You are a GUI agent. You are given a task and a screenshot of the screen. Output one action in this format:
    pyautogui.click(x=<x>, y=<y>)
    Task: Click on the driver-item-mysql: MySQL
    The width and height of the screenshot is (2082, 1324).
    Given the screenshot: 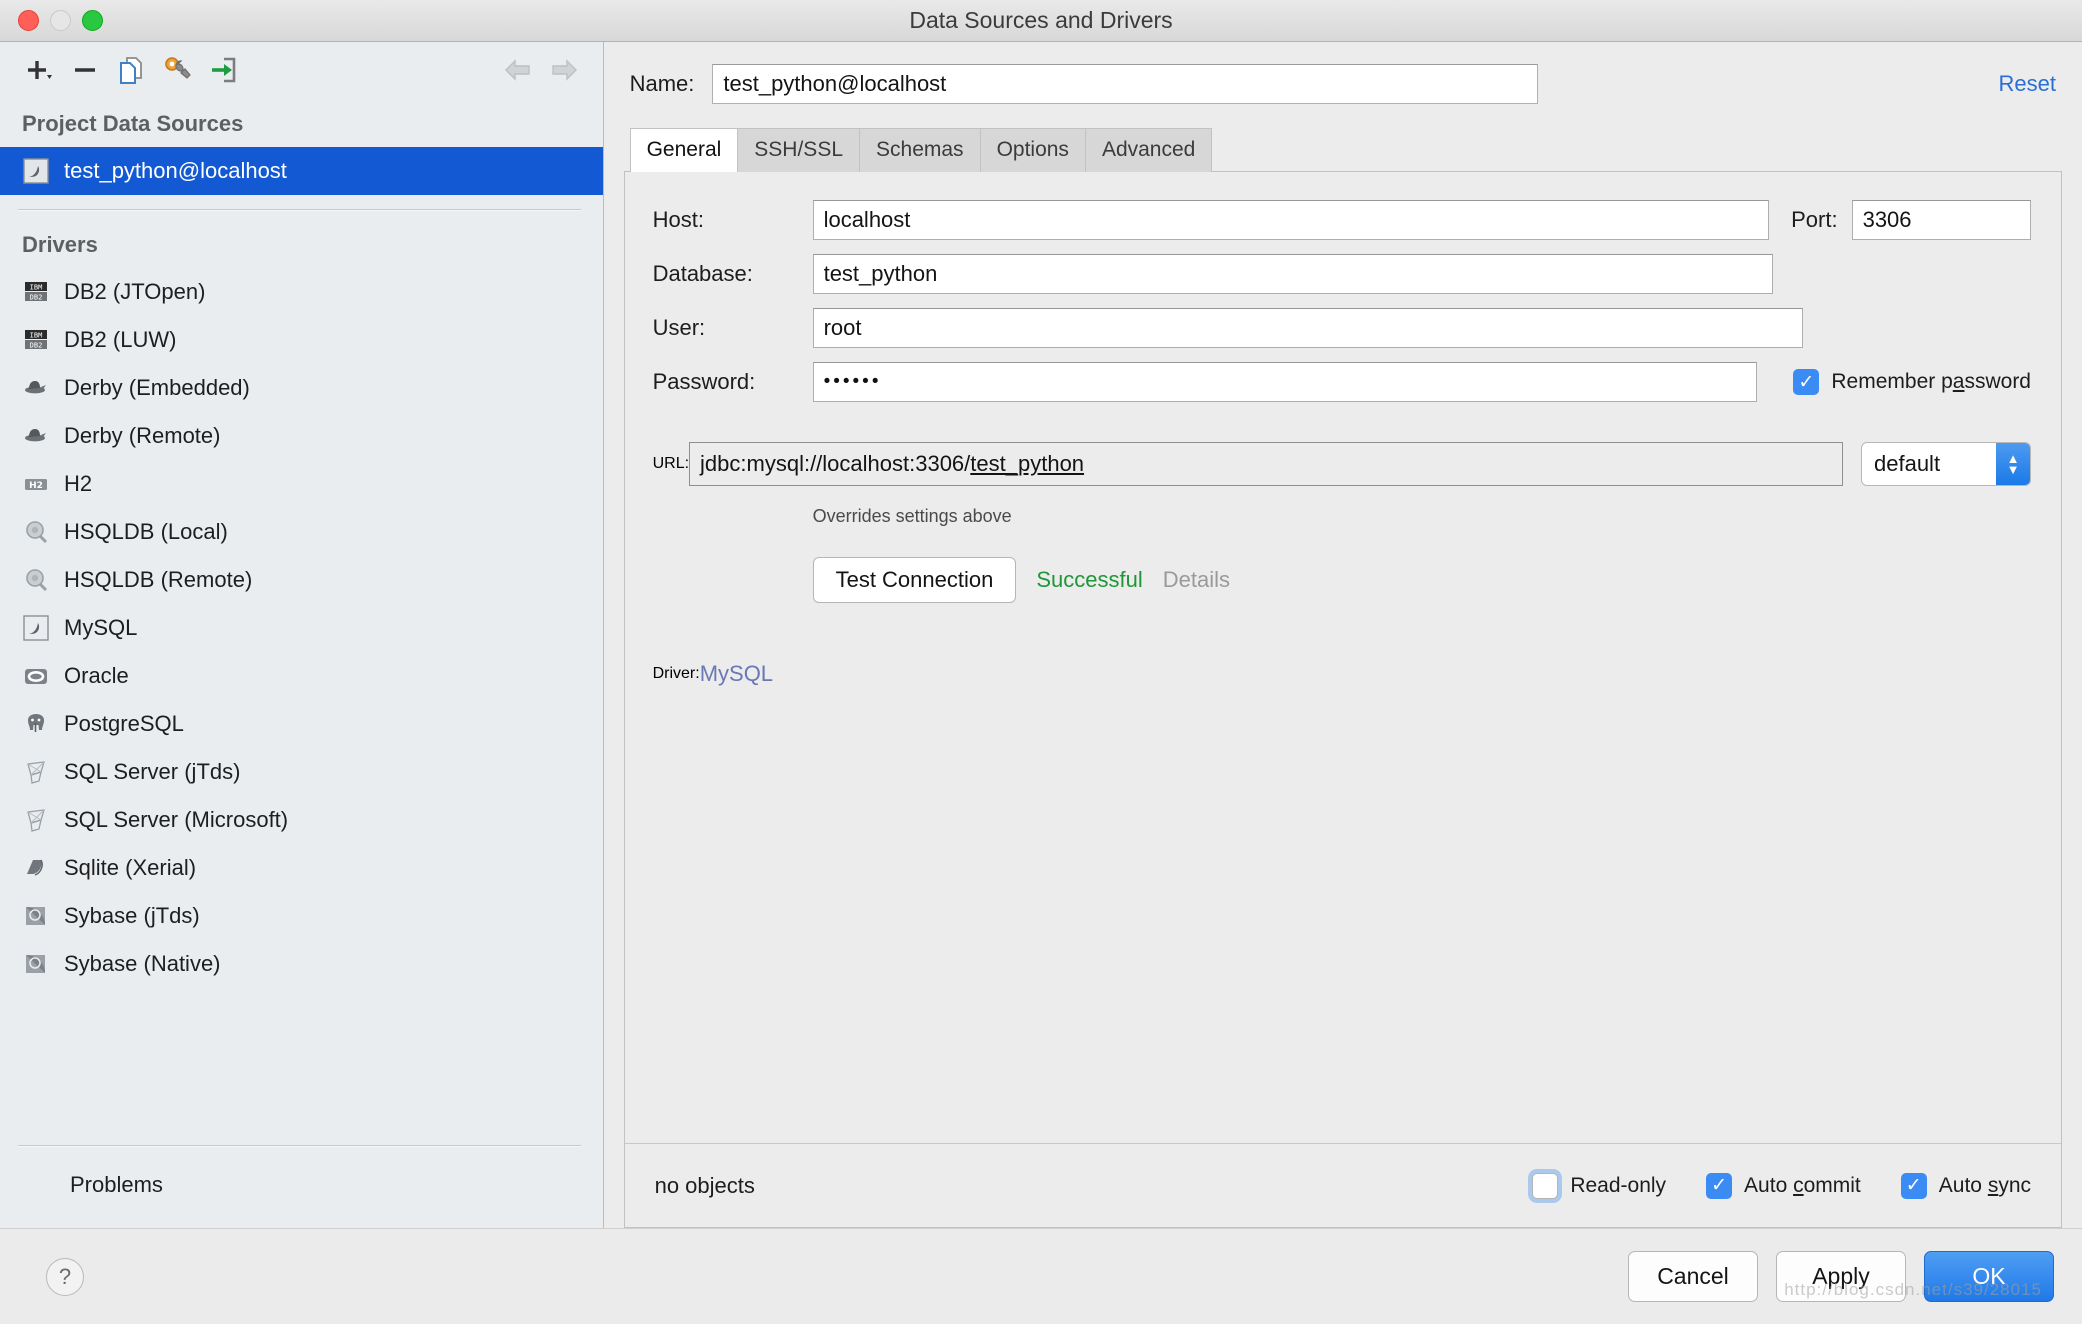 What is the action you would take?
    pyautogui.click(x=301, y=628)
    